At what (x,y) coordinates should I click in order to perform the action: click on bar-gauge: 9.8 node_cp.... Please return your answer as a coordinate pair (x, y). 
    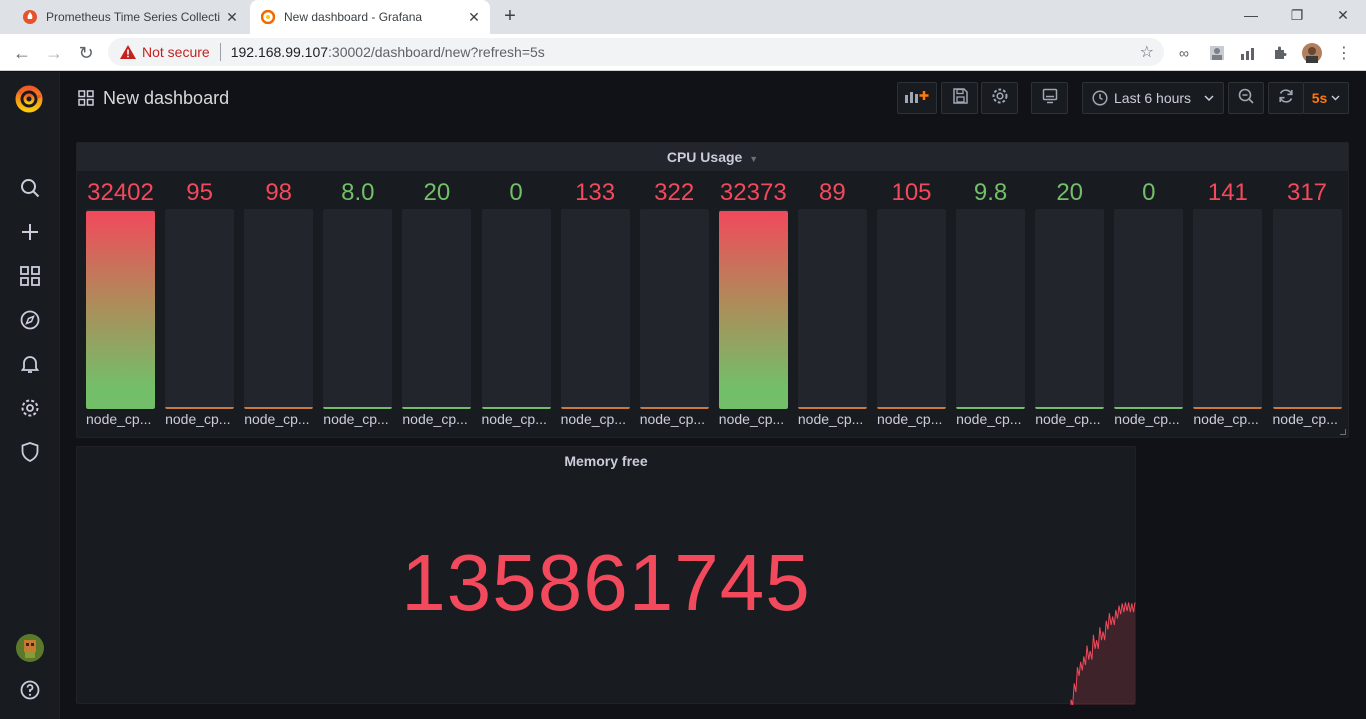
    Looking at the image, I should click on (991, 302).